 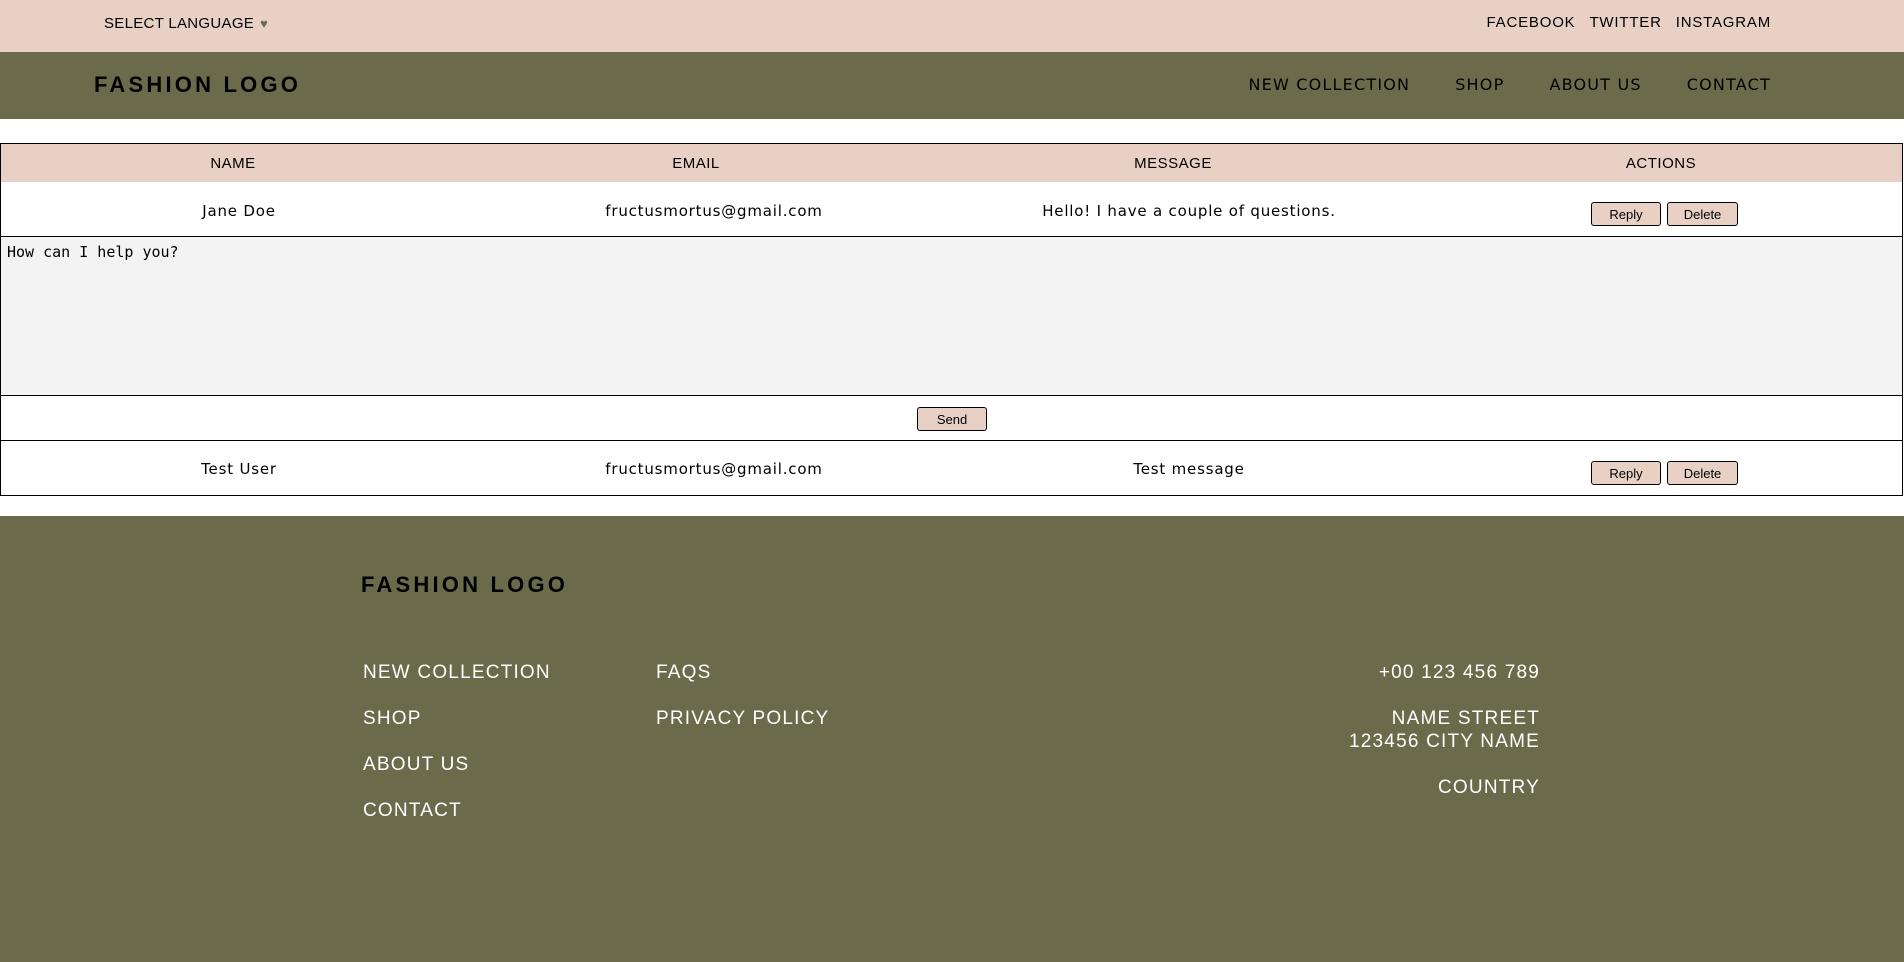 I want to click on footer-link-contact: CONTACT, so click(x=457, y=823).